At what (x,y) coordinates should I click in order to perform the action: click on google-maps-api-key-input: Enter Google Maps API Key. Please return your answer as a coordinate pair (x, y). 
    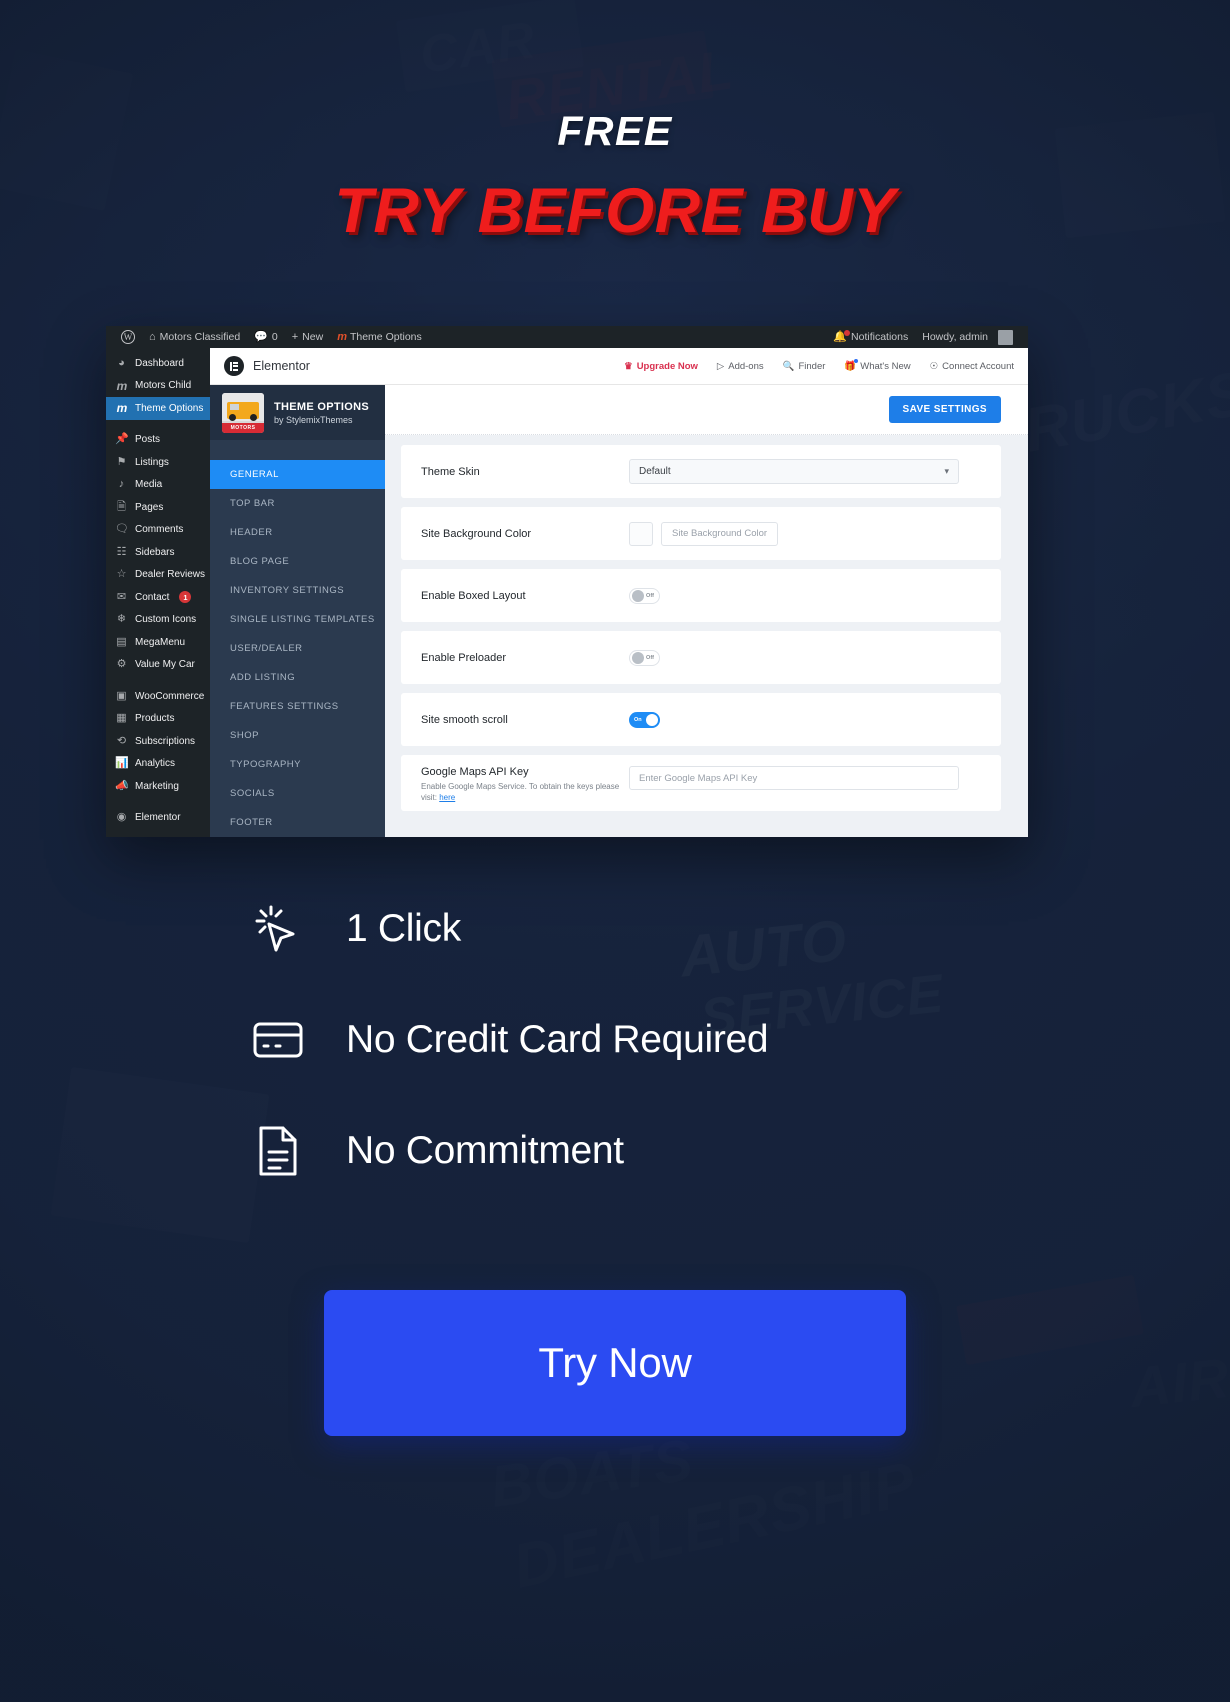
    Looking at the image, I should click on (794, 778).